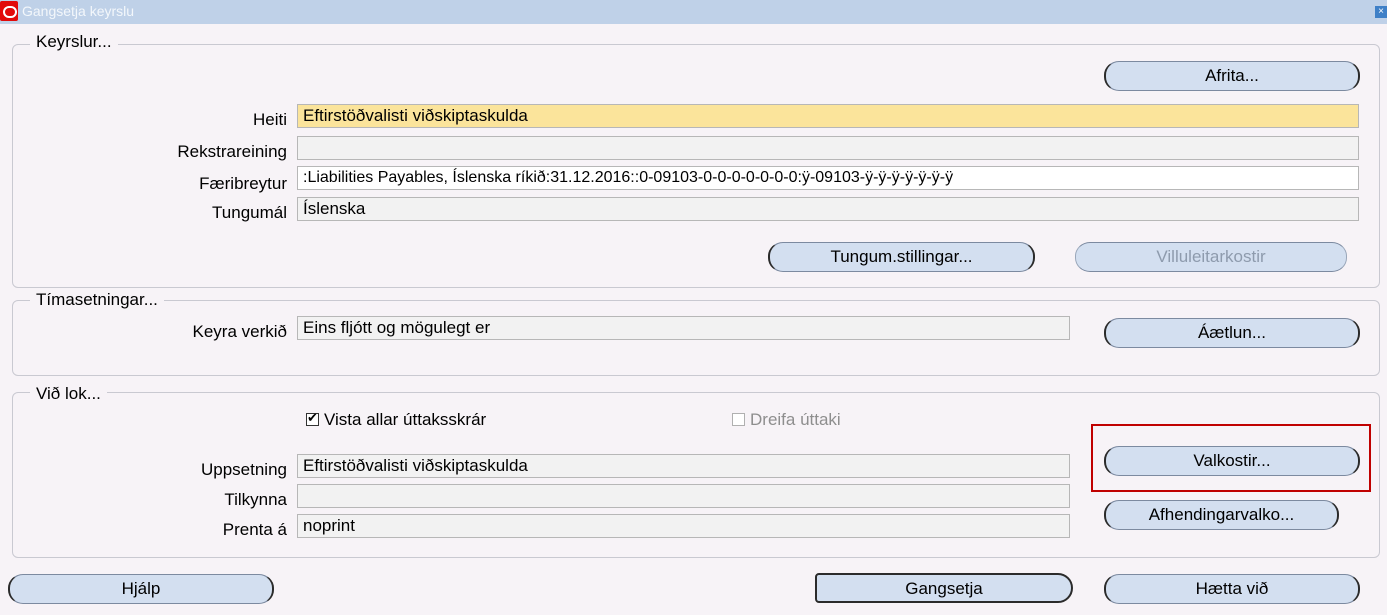  Describe the element at coordinates (693, 12) in the screenshot. I see `title-bar: Gangsetja keyrslu ×` at that location.